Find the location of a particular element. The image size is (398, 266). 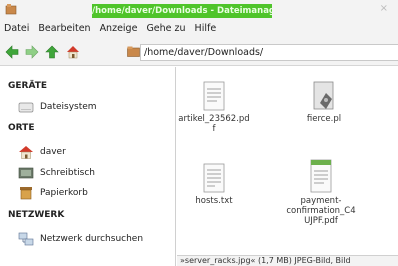

sidebar-item-schreibtisch: Schreibtisch is located at coordinates (56, 173).